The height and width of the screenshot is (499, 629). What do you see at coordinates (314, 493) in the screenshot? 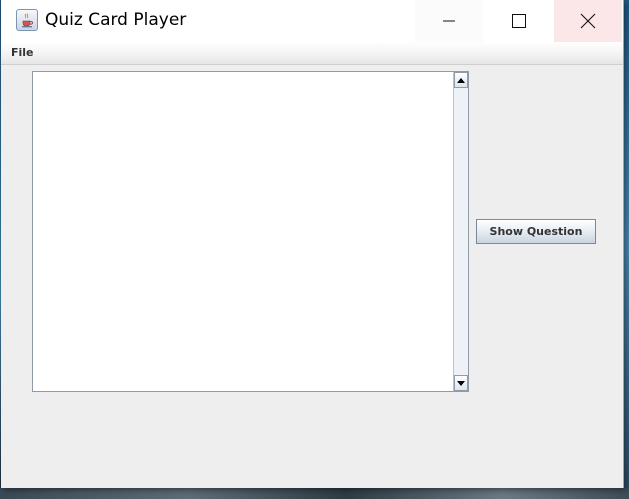
I see `desktop-taskbar-edge` at bounding box center [314, 493].